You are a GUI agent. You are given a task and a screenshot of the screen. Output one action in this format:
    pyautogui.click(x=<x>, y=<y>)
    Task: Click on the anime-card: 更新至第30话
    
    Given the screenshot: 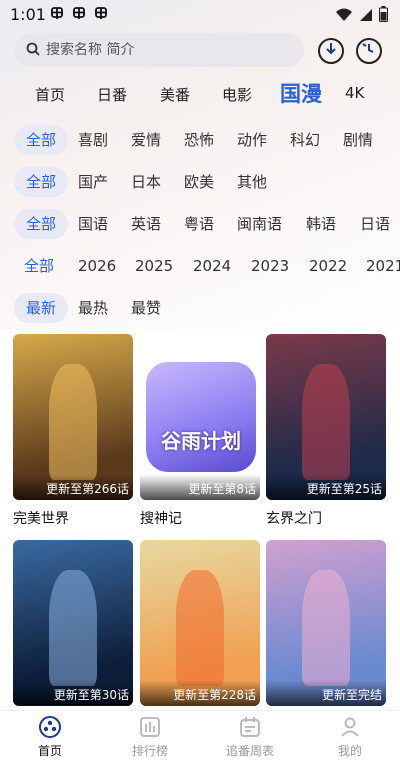 What is the action you would take?
    pyautogui.click(x=73, y=623)
    